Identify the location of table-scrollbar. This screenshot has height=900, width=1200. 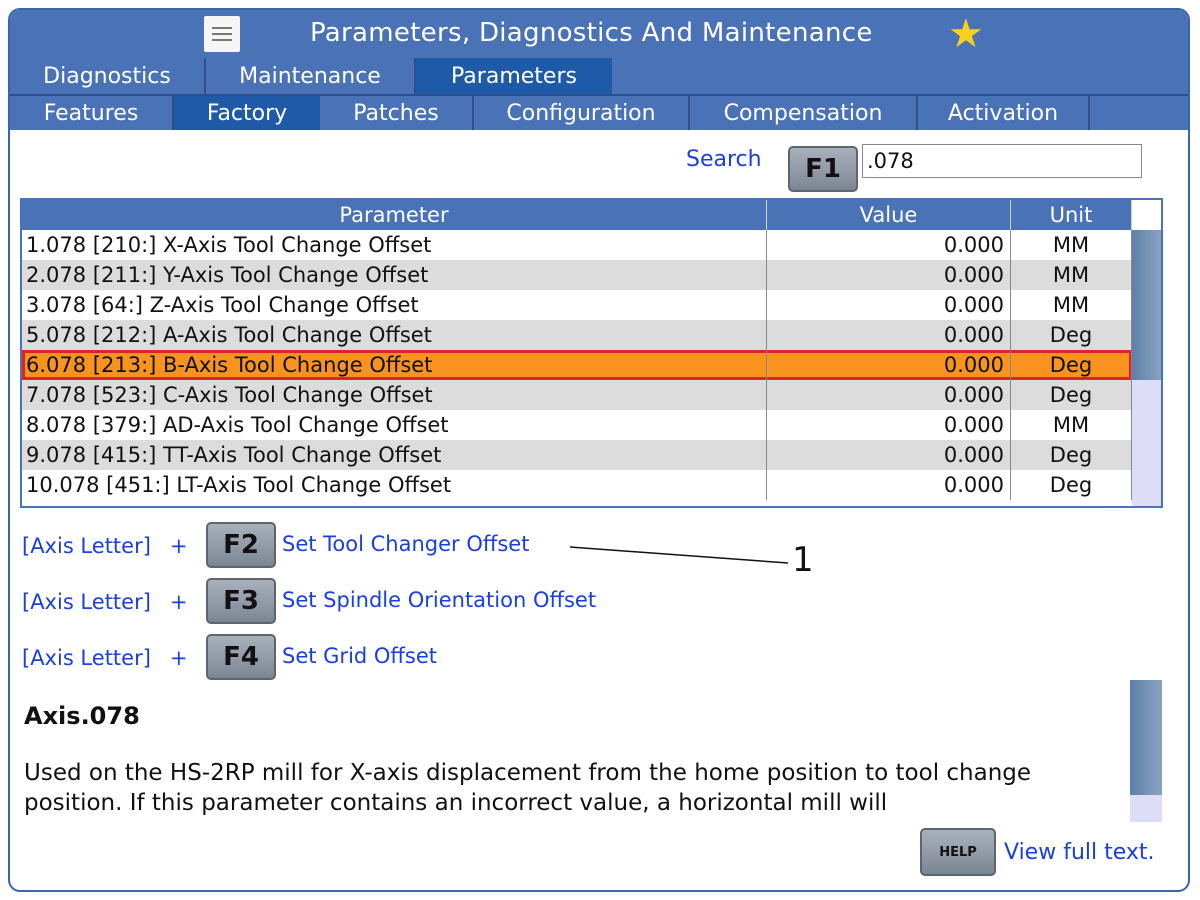
(1146, 368).